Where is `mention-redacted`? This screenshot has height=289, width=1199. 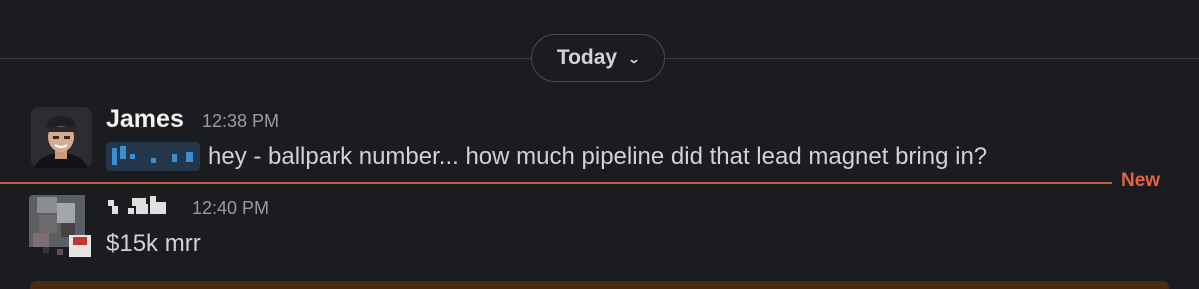
mention-redacted is located at coordinates (153, 156).